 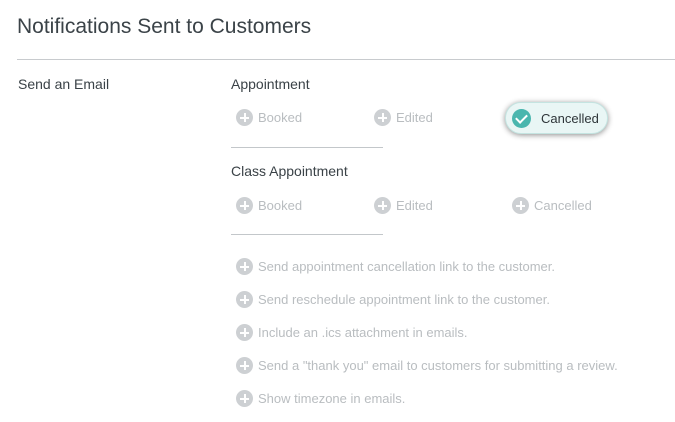 I want to click on appointment-cancelled-toggle: Cancelled, so click(x=556, y=118).